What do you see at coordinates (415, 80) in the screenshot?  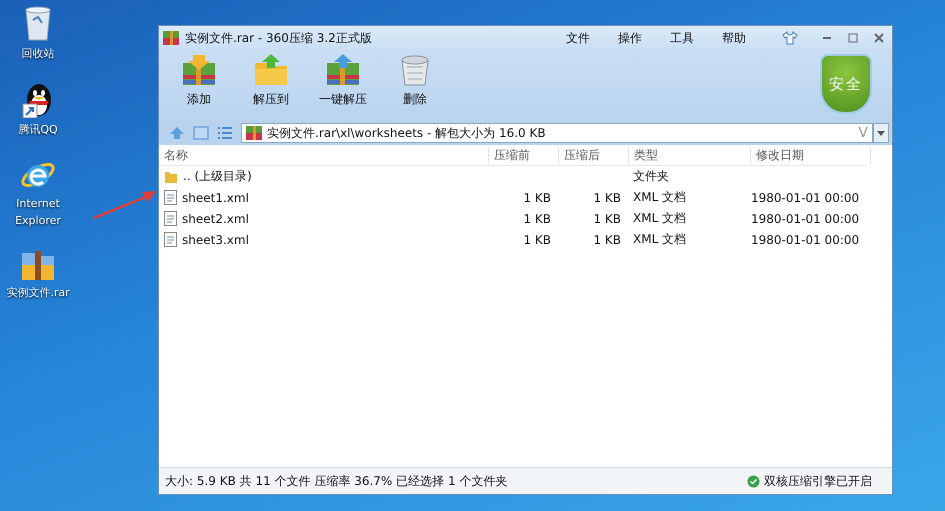 I see `toolbar-button: 删除` at bounding box center [415, 80].